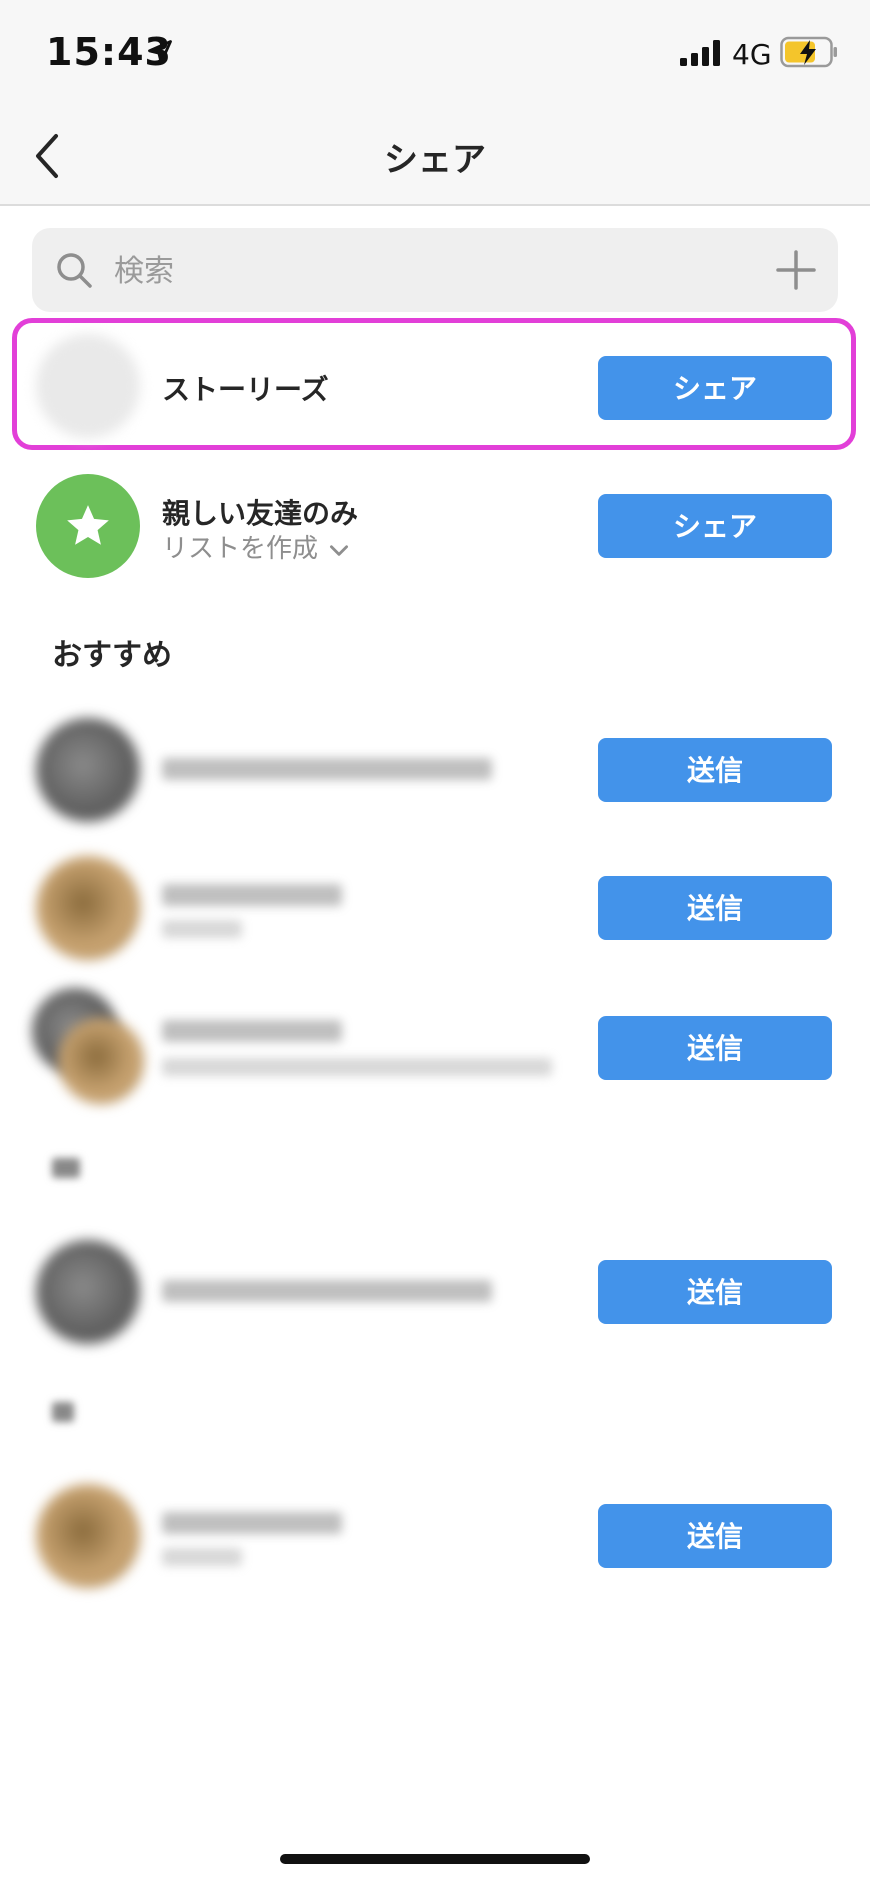 This screenshot has width=870, height=1884. I want to click on chevron-down-icon, so click(339, 550).